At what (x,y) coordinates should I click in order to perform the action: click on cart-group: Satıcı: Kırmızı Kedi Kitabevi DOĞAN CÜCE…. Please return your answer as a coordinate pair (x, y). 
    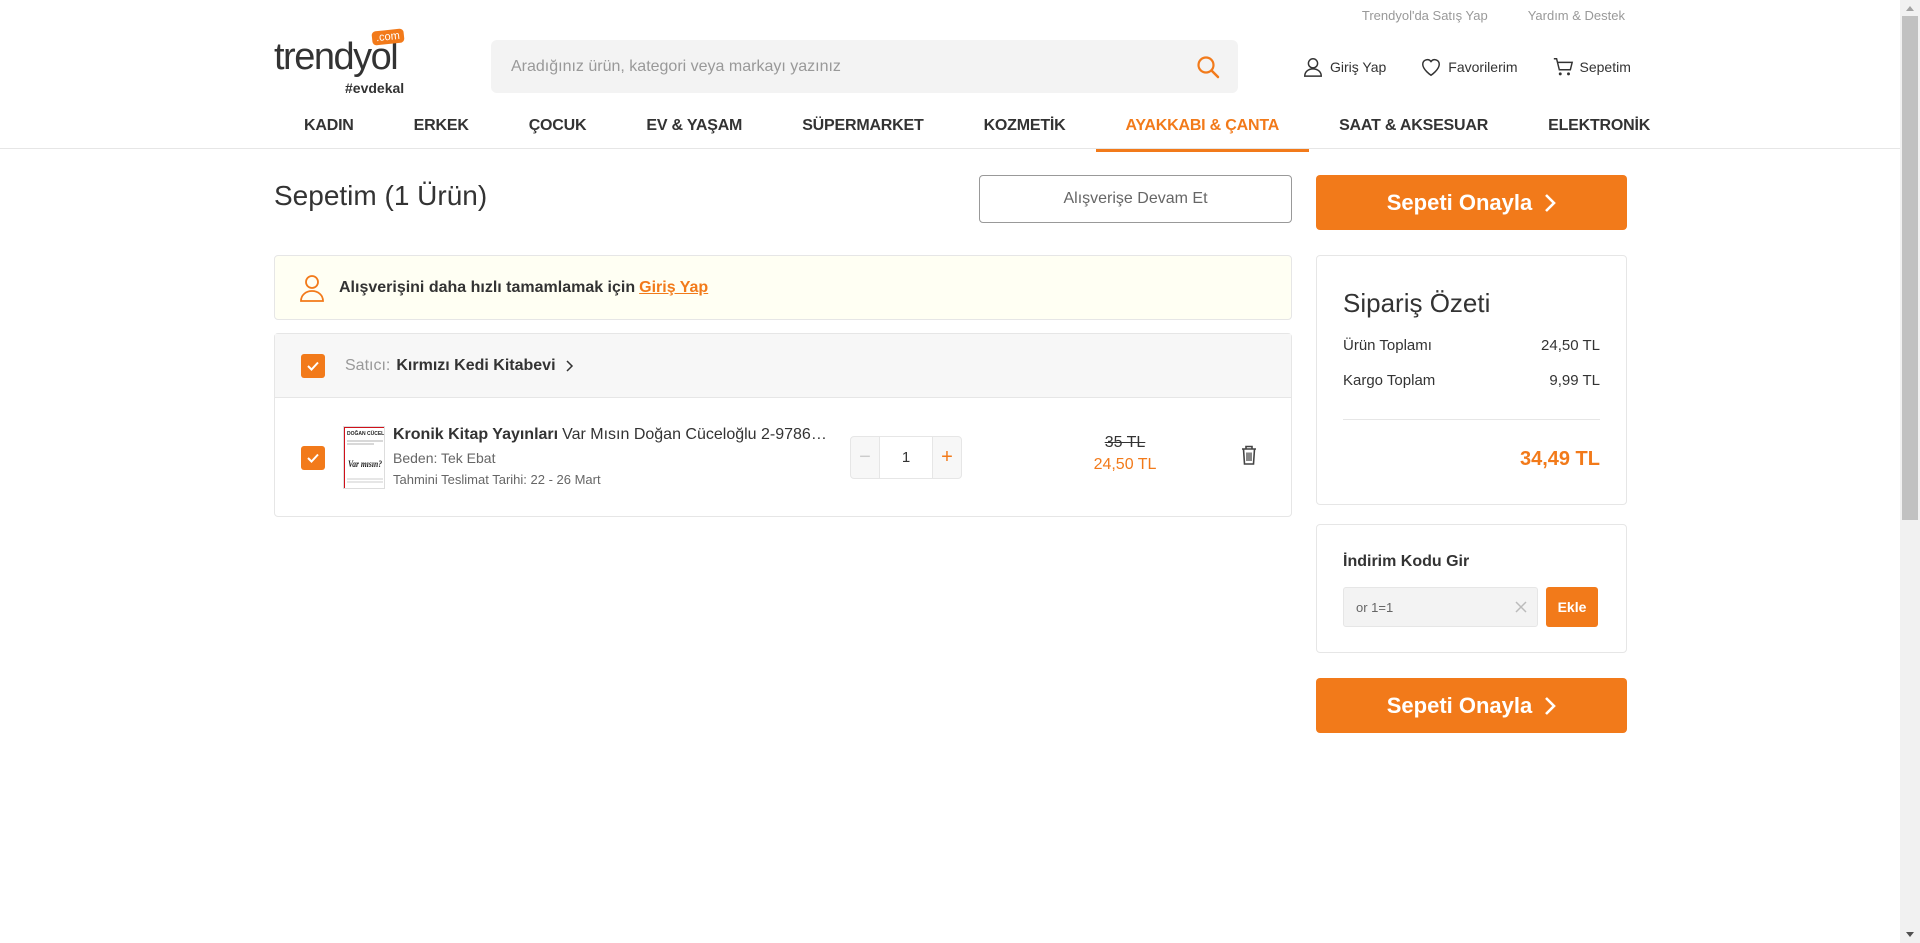
    Looking at the image, I should click on (783, 425).